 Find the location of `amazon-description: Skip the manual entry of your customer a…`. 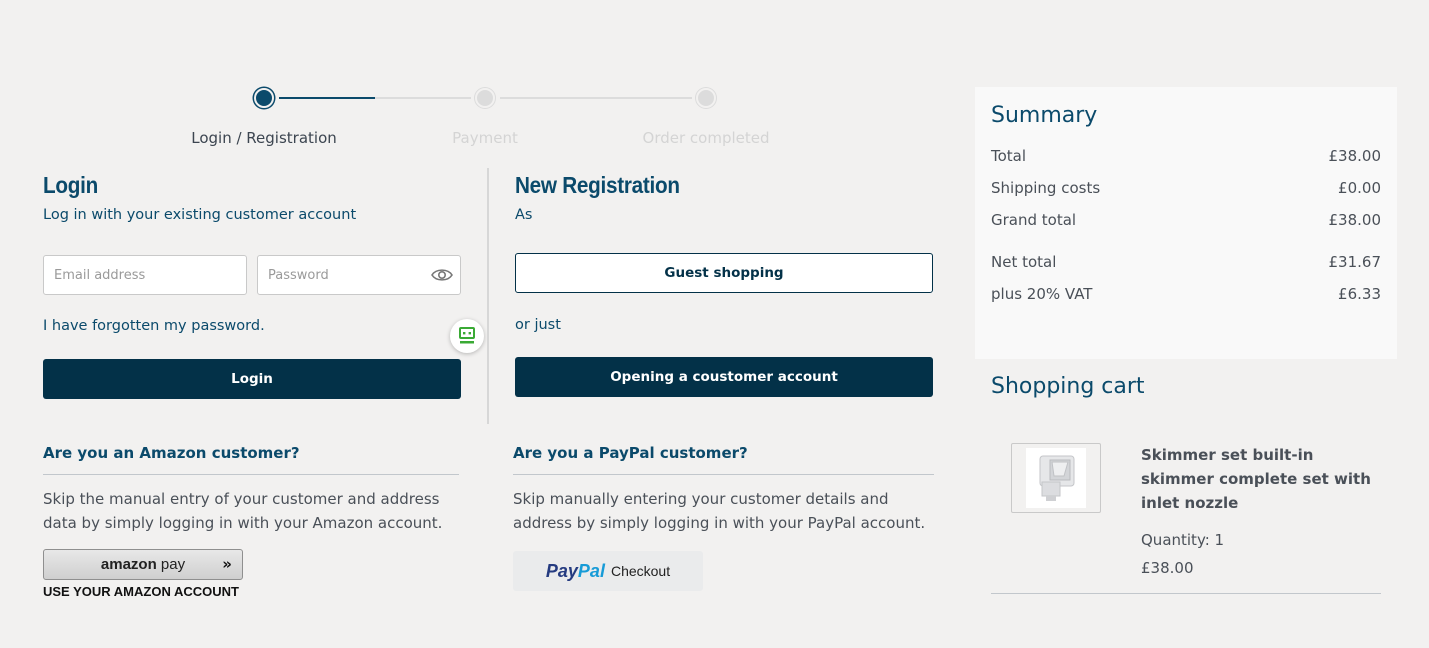

amazon-description: Skip the manual entry of your customer a… is located at coordinates (243, 511).